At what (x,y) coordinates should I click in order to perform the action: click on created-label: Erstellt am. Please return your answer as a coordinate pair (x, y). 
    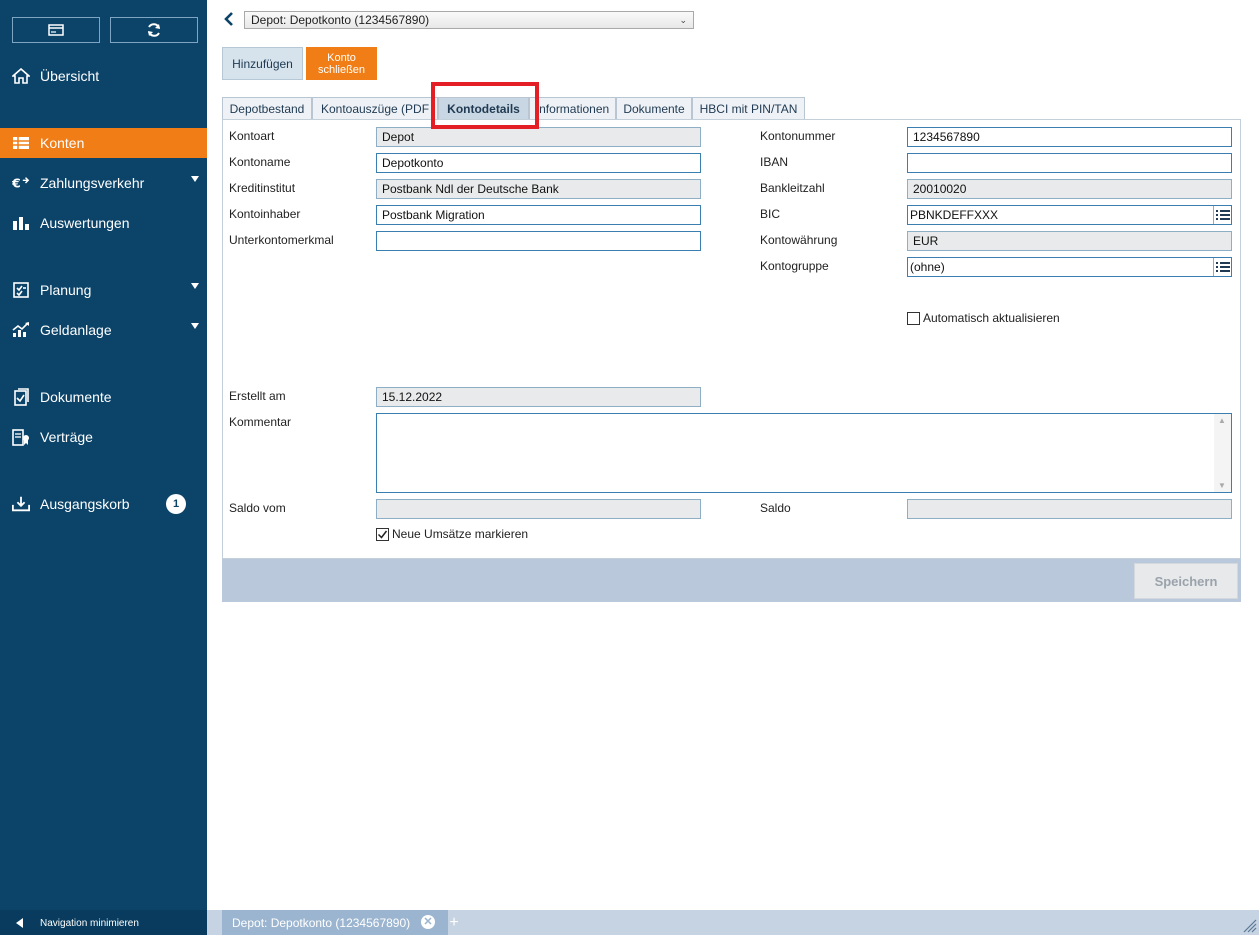
    Looking at the image, I should click on (257, 396).